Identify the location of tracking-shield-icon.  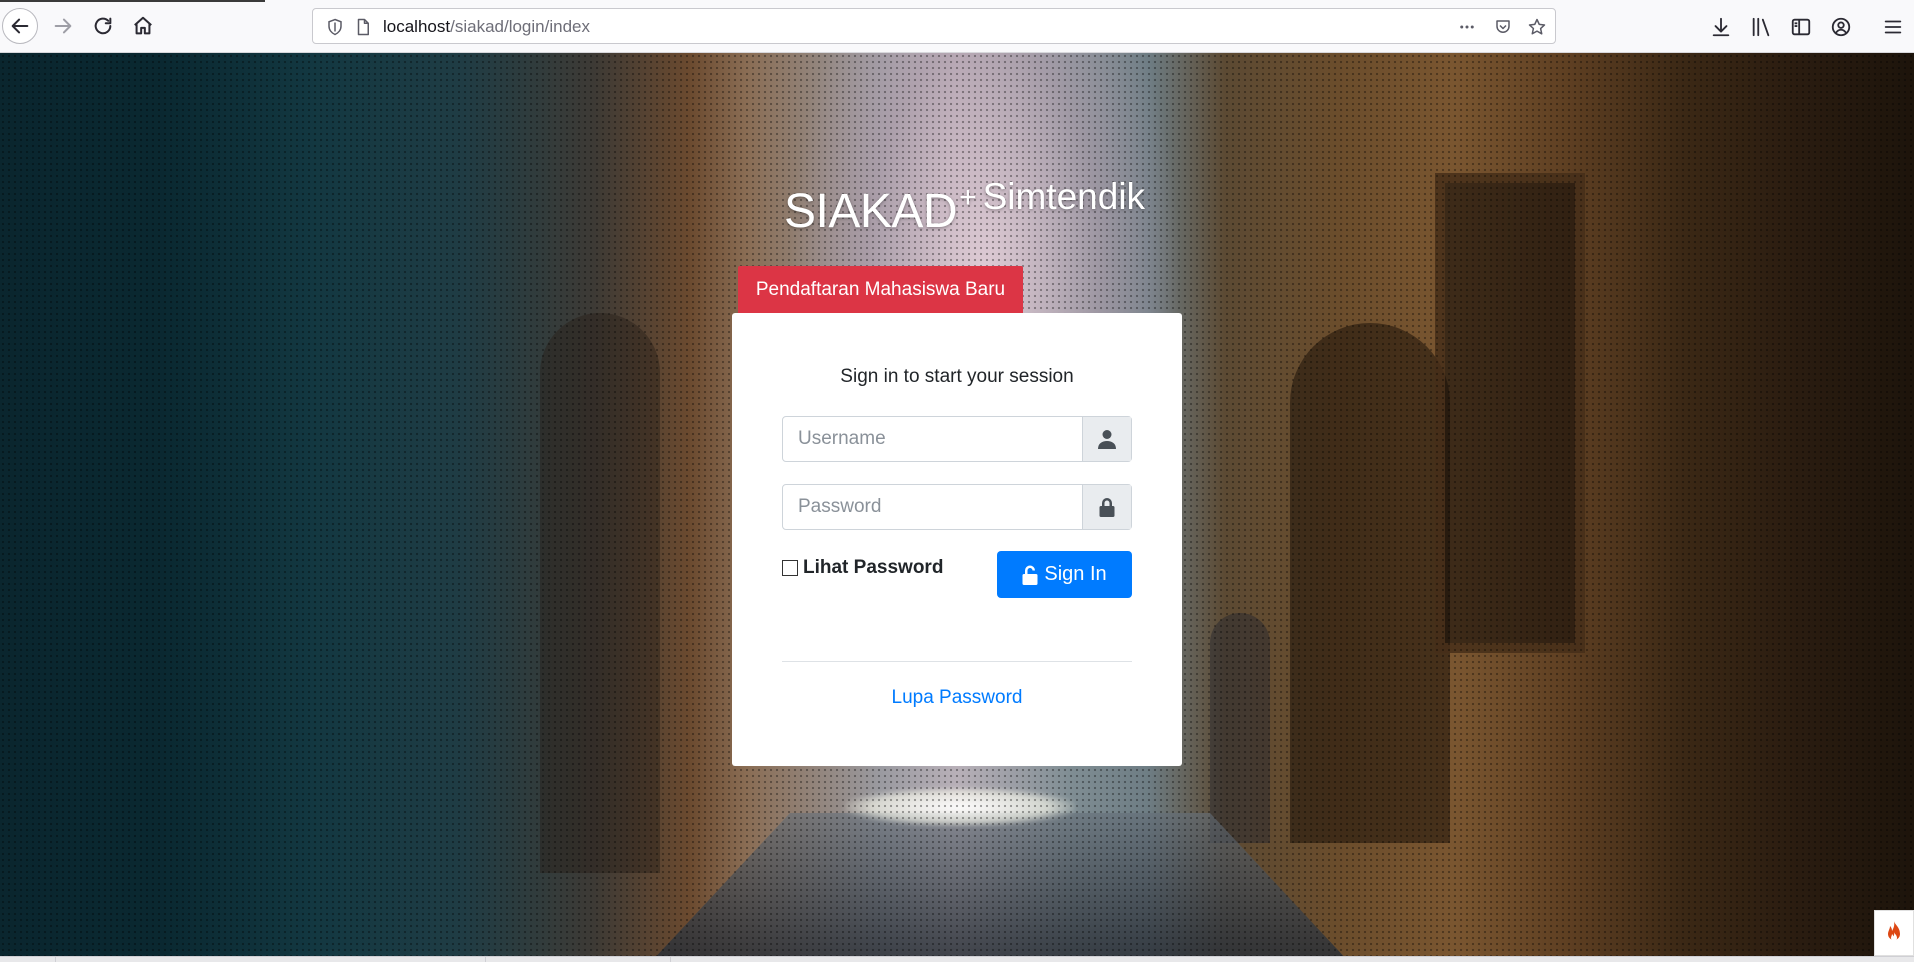
(335, 27).